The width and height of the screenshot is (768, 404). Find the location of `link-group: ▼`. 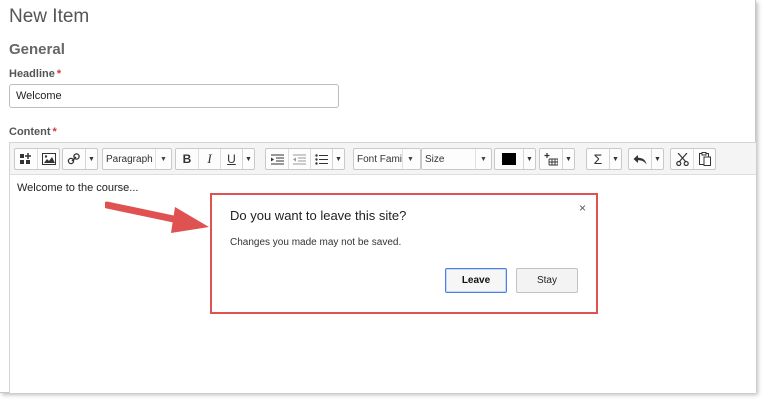

link-group: ▼ is located at coordinates (80, 159).